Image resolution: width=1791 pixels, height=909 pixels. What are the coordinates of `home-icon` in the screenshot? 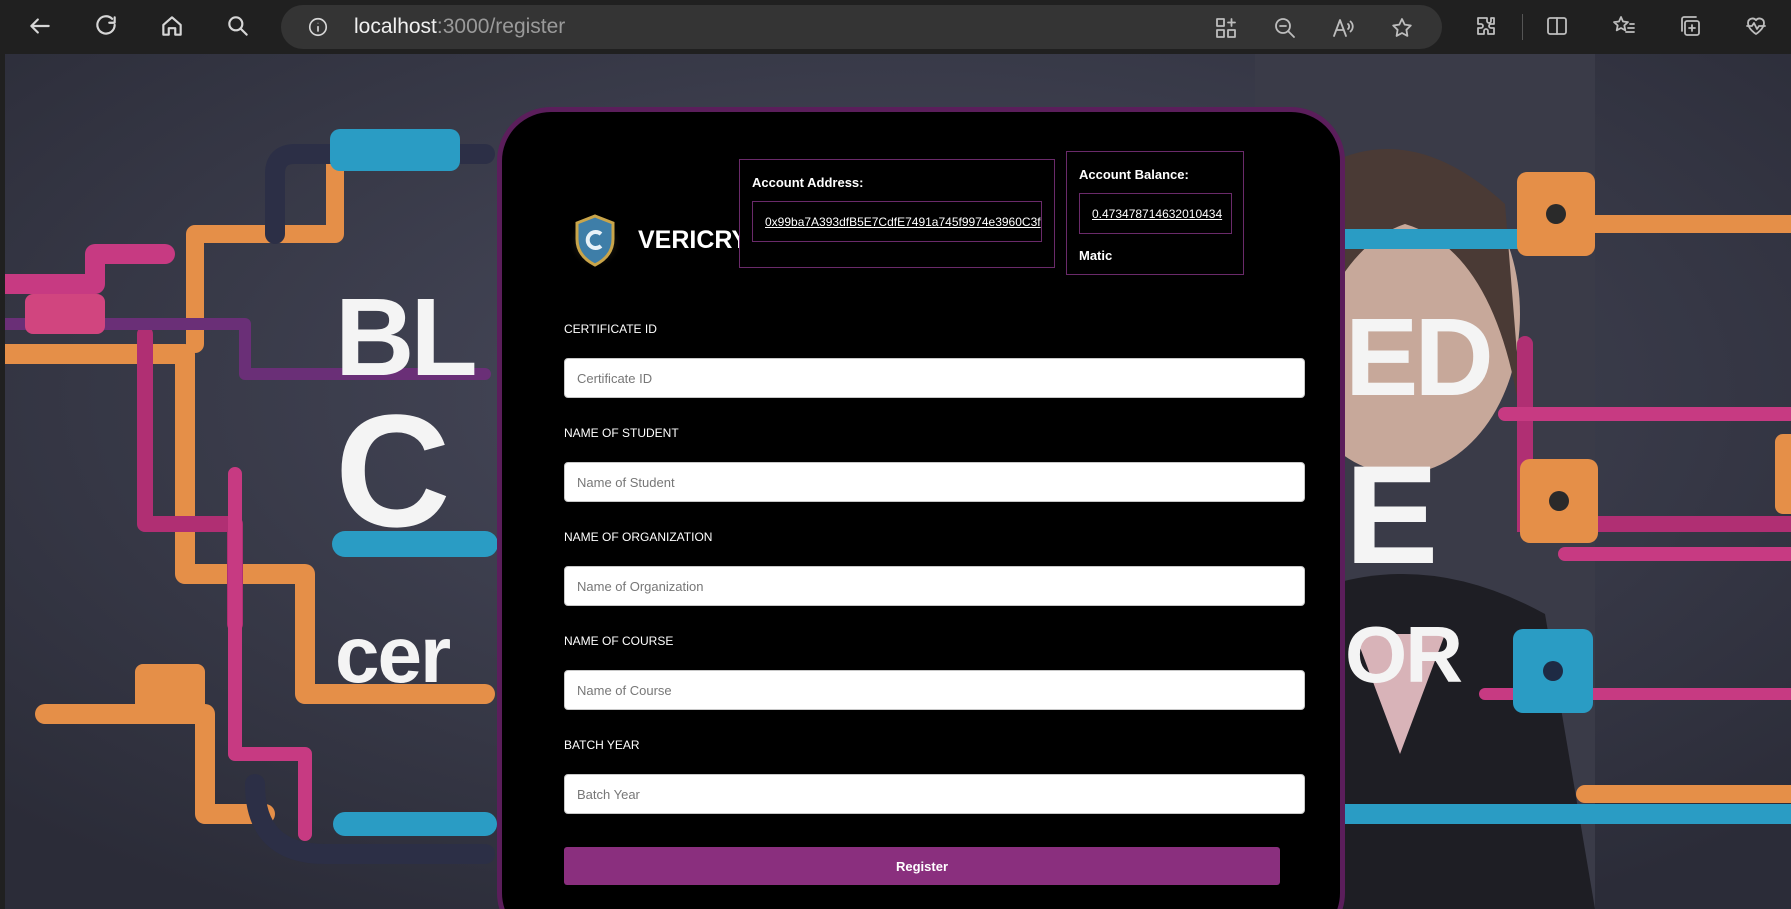 It's located at (172, 26).